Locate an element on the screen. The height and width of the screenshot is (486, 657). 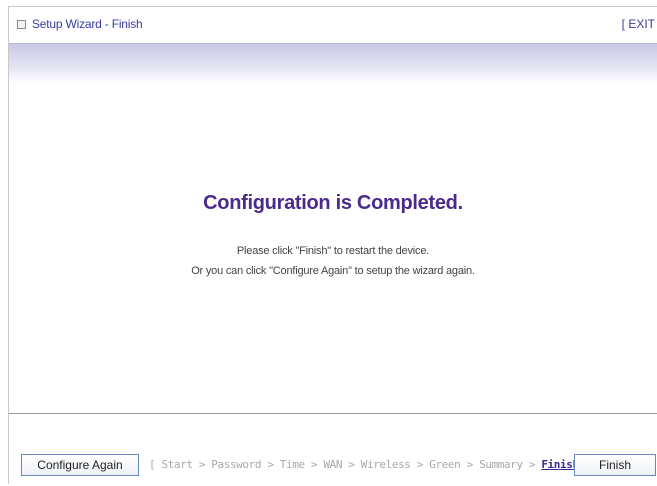
step-summary: Summary is located at coordinates (501, 464).